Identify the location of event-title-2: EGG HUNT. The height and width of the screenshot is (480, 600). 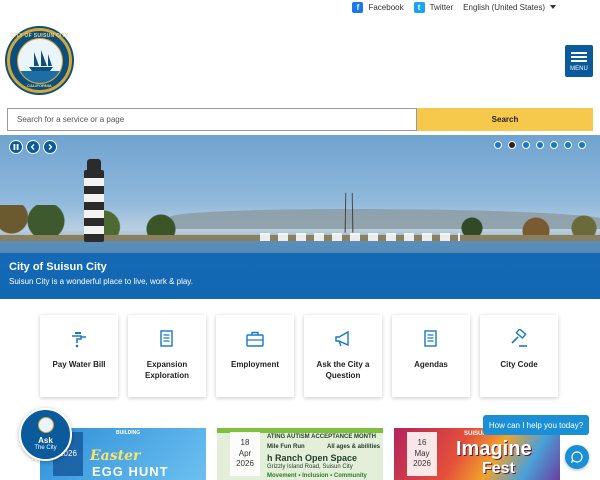
(130, 471).